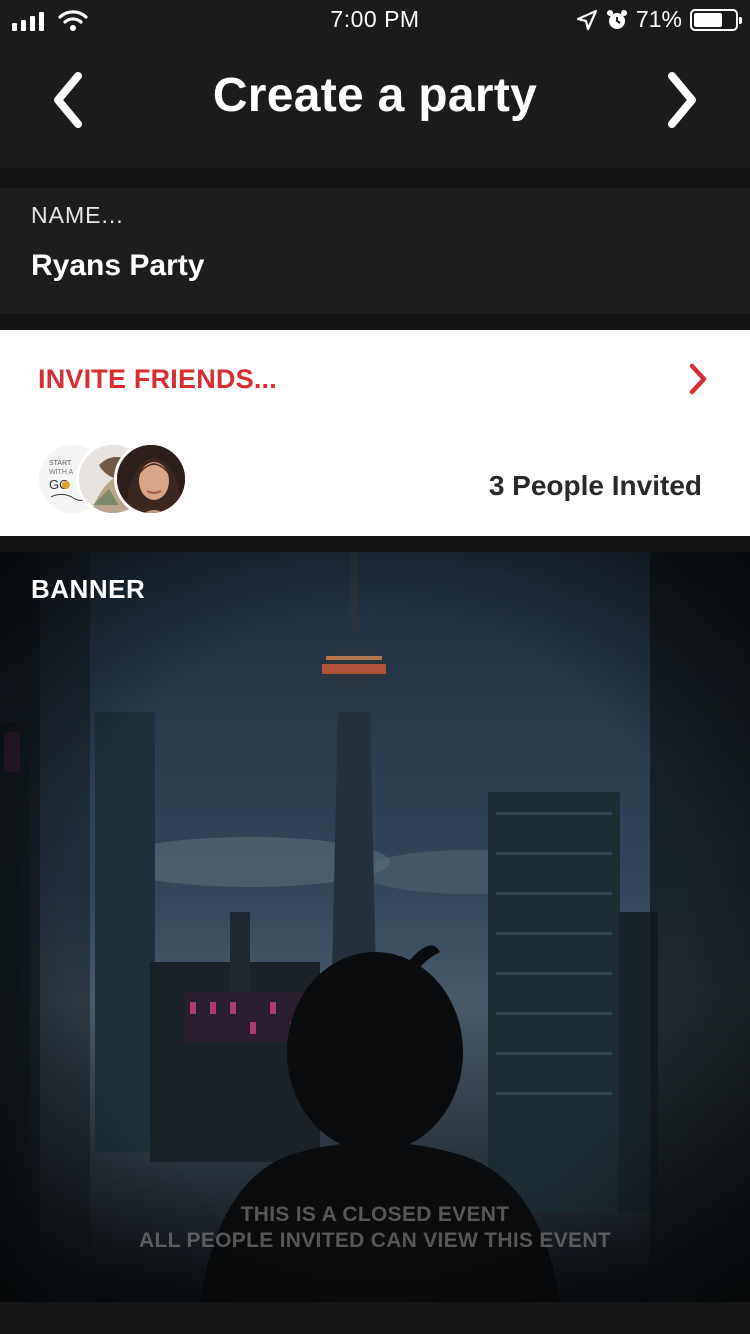 The height and width of the screenshot is (1334, 750). What do you see at coordinates (375, 1318) in the screenshot?
I see `bottom-strip` at bounding box center [375, 1318].